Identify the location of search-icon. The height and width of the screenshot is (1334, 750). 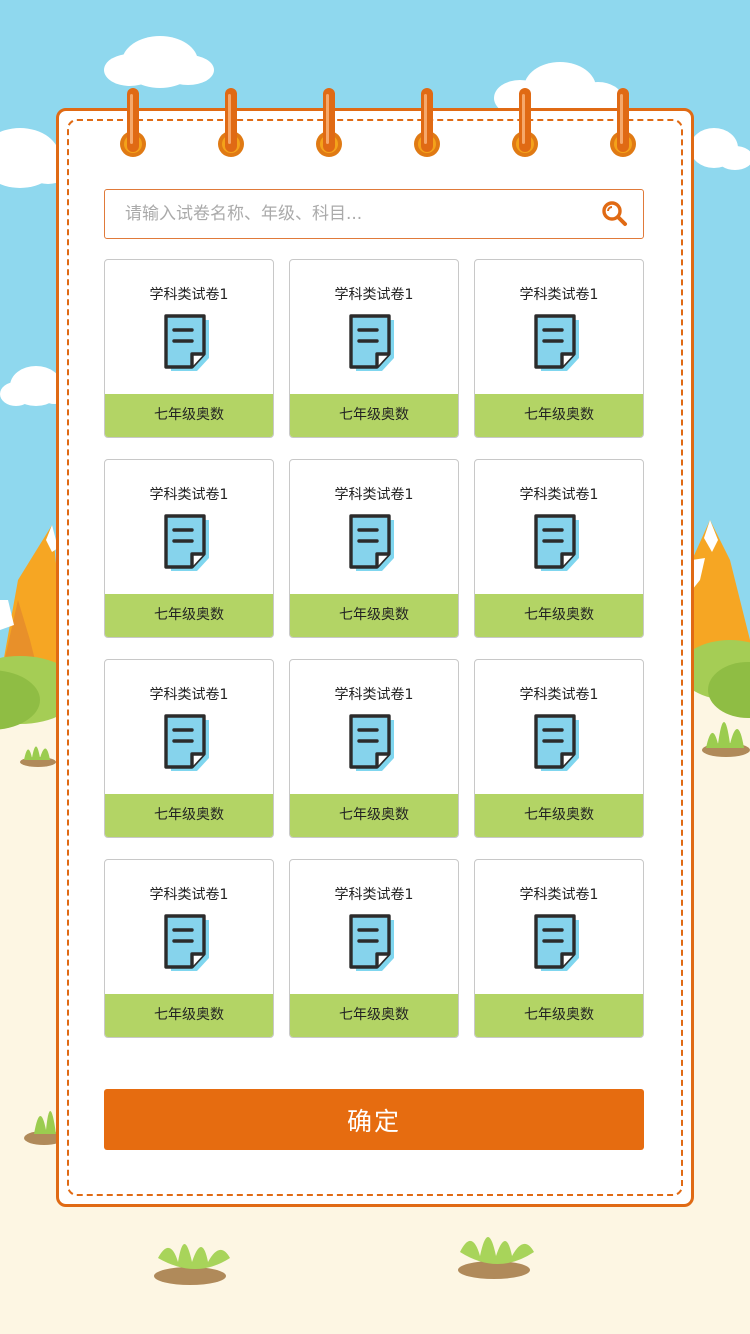
(614, 213).